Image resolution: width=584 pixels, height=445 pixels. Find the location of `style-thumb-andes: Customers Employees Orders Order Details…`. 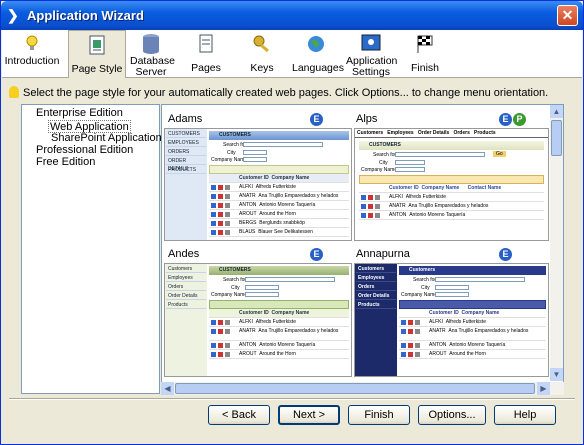

style-thumb-andes: Customers Employees Orders Order Details… is located at coordinates (258, 320).